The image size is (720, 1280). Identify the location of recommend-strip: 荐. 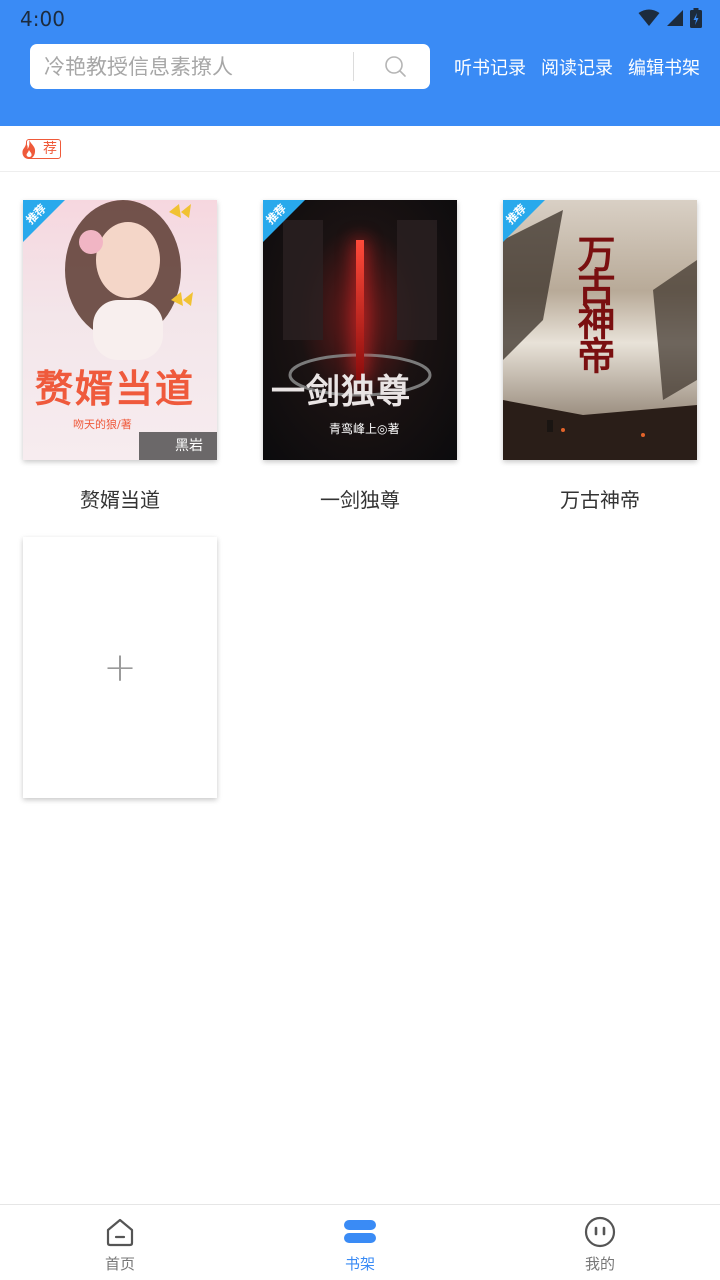
(360, 149).